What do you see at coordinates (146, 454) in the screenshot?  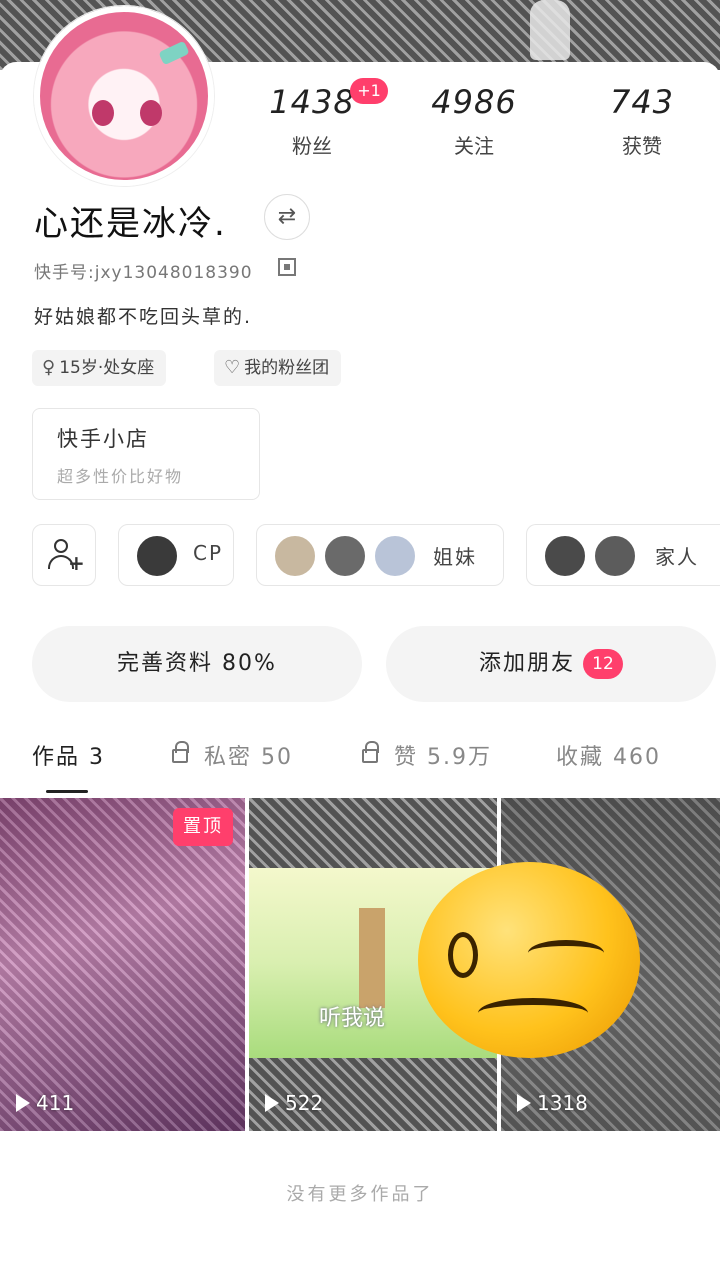 I see `shop-card: 快手小店 超多性价比好物` at bounding box center [146, 454].